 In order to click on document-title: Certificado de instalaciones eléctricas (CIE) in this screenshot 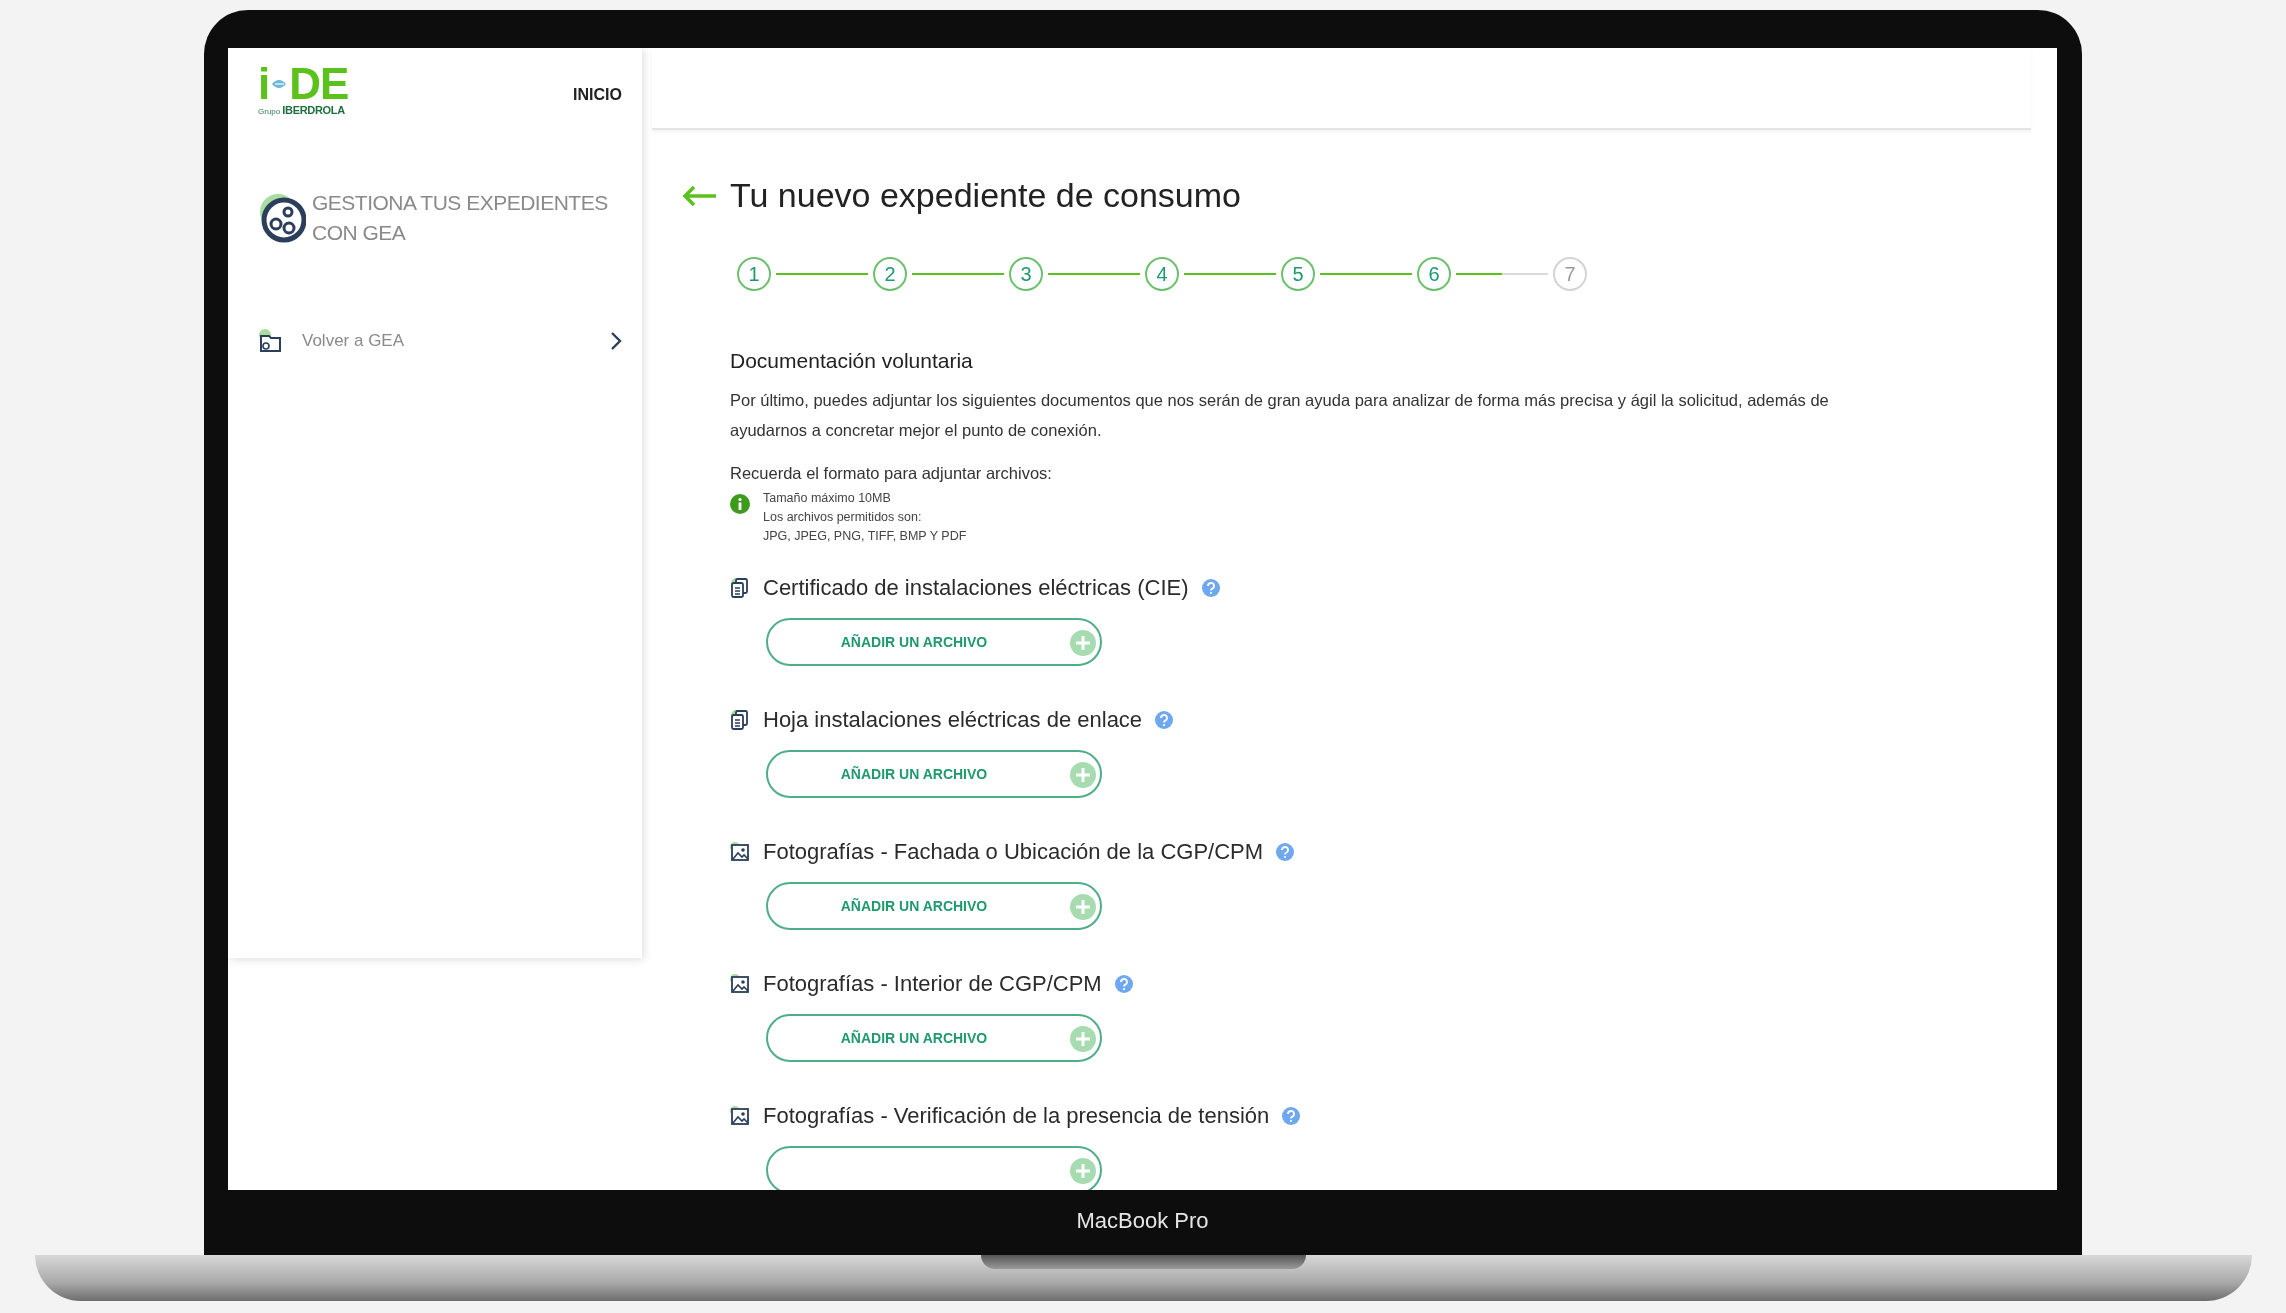, I will do `click(976, 588)`.